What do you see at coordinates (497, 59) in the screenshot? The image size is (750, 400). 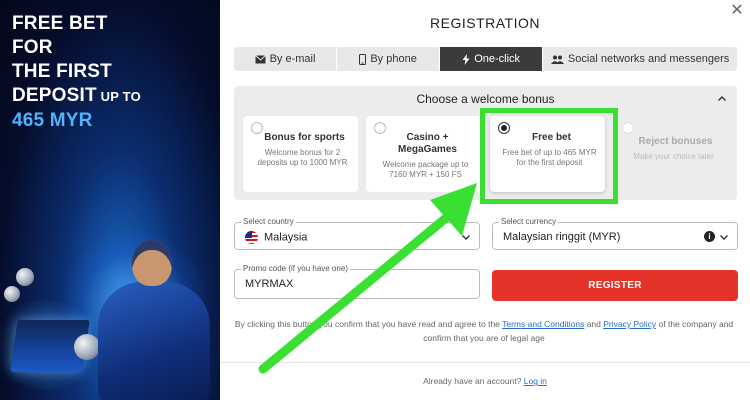 I see `tab-label: One-click` at bounding box center [497, 59].